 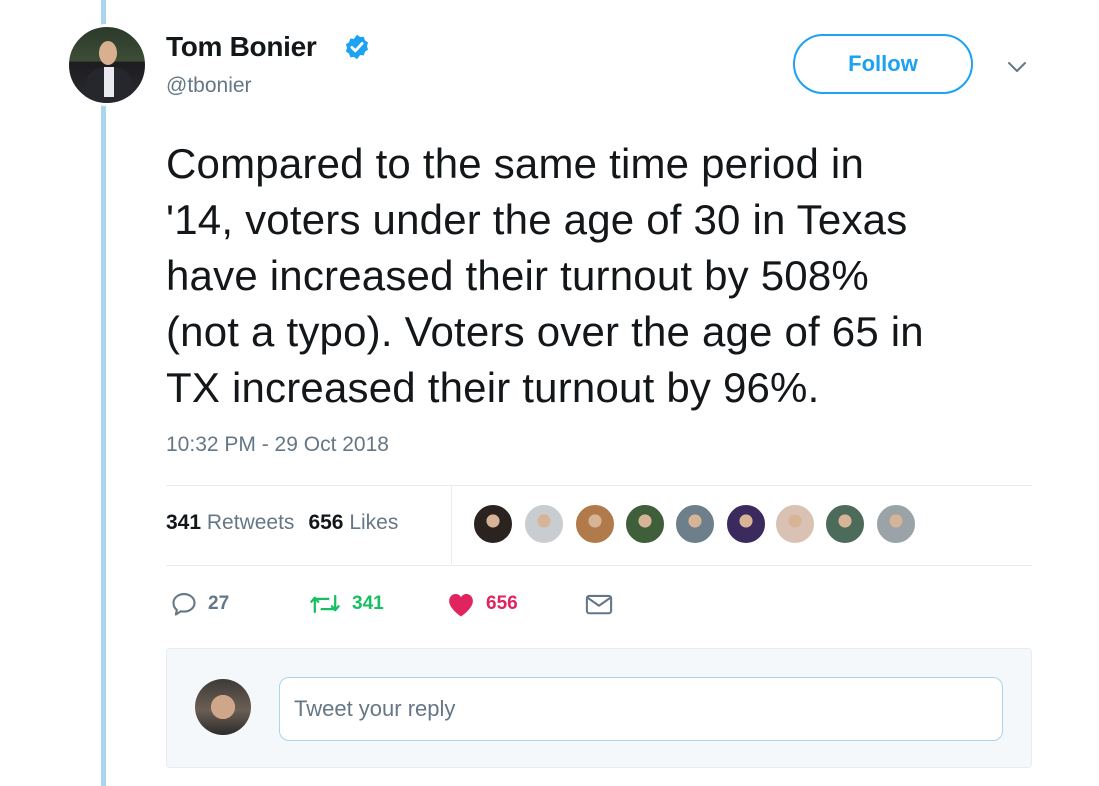 I want to click on author-avatar, so click(x=107, y=65).